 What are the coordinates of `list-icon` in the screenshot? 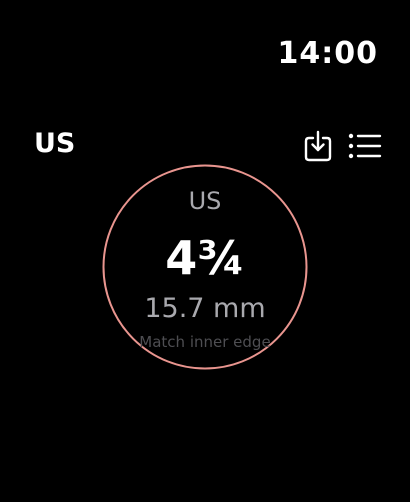 It's located at (365, 146).